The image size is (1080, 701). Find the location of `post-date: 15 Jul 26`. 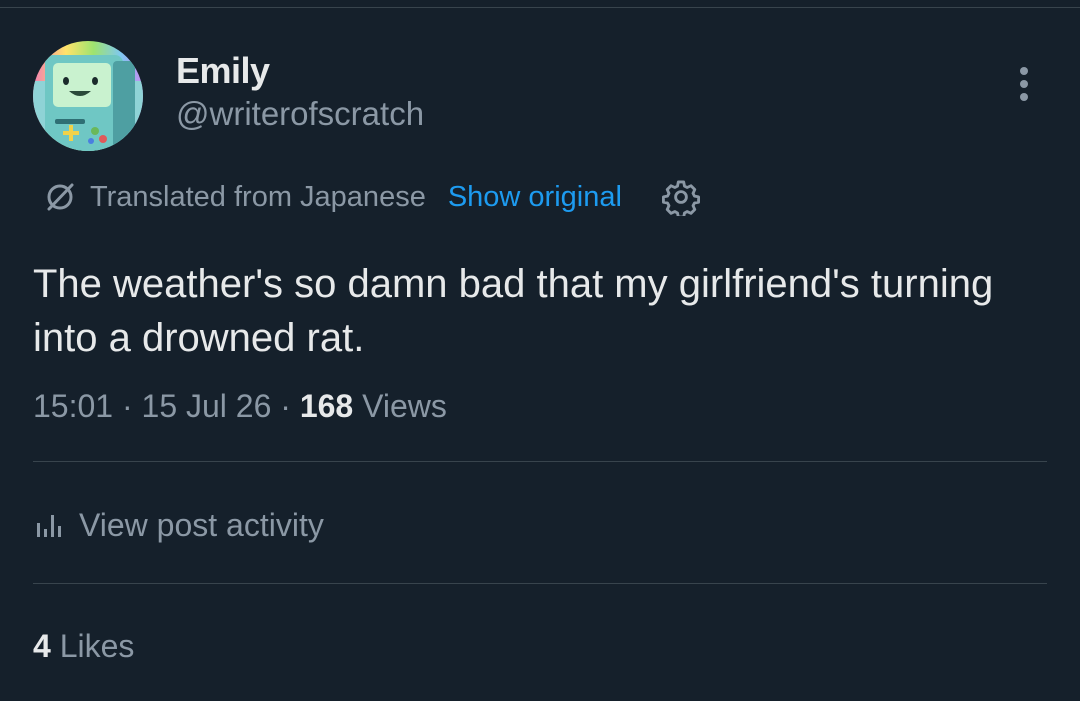

post-date: 15 Jul 26 is located at coordinates (207, 406).